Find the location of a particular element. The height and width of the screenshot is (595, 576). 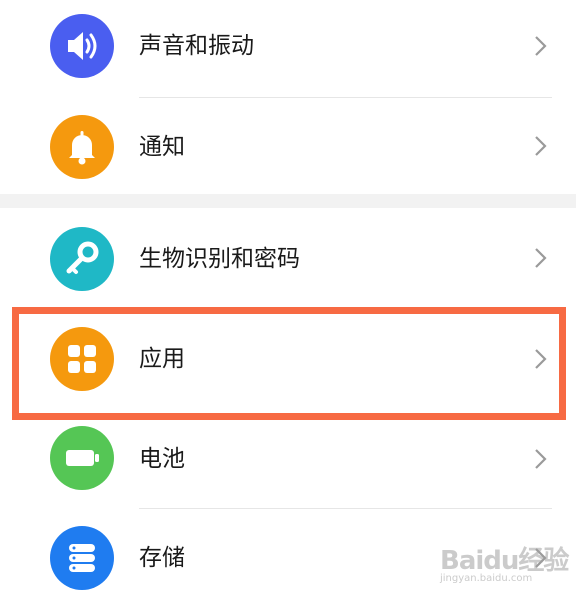

speaker-icon is located at coordinates (82, 46).